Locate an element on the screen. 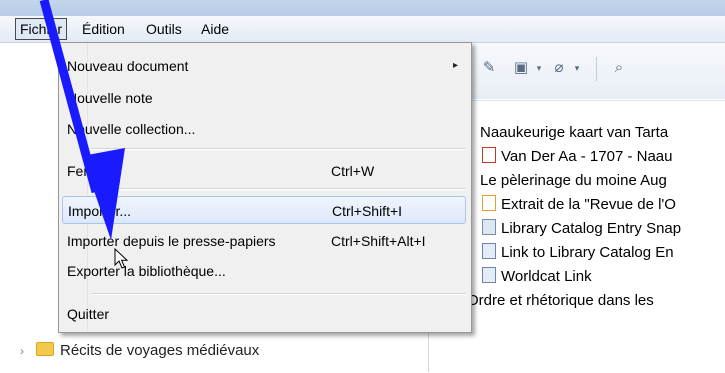  menu-outils: Outils is located at coordinates (164, 29).